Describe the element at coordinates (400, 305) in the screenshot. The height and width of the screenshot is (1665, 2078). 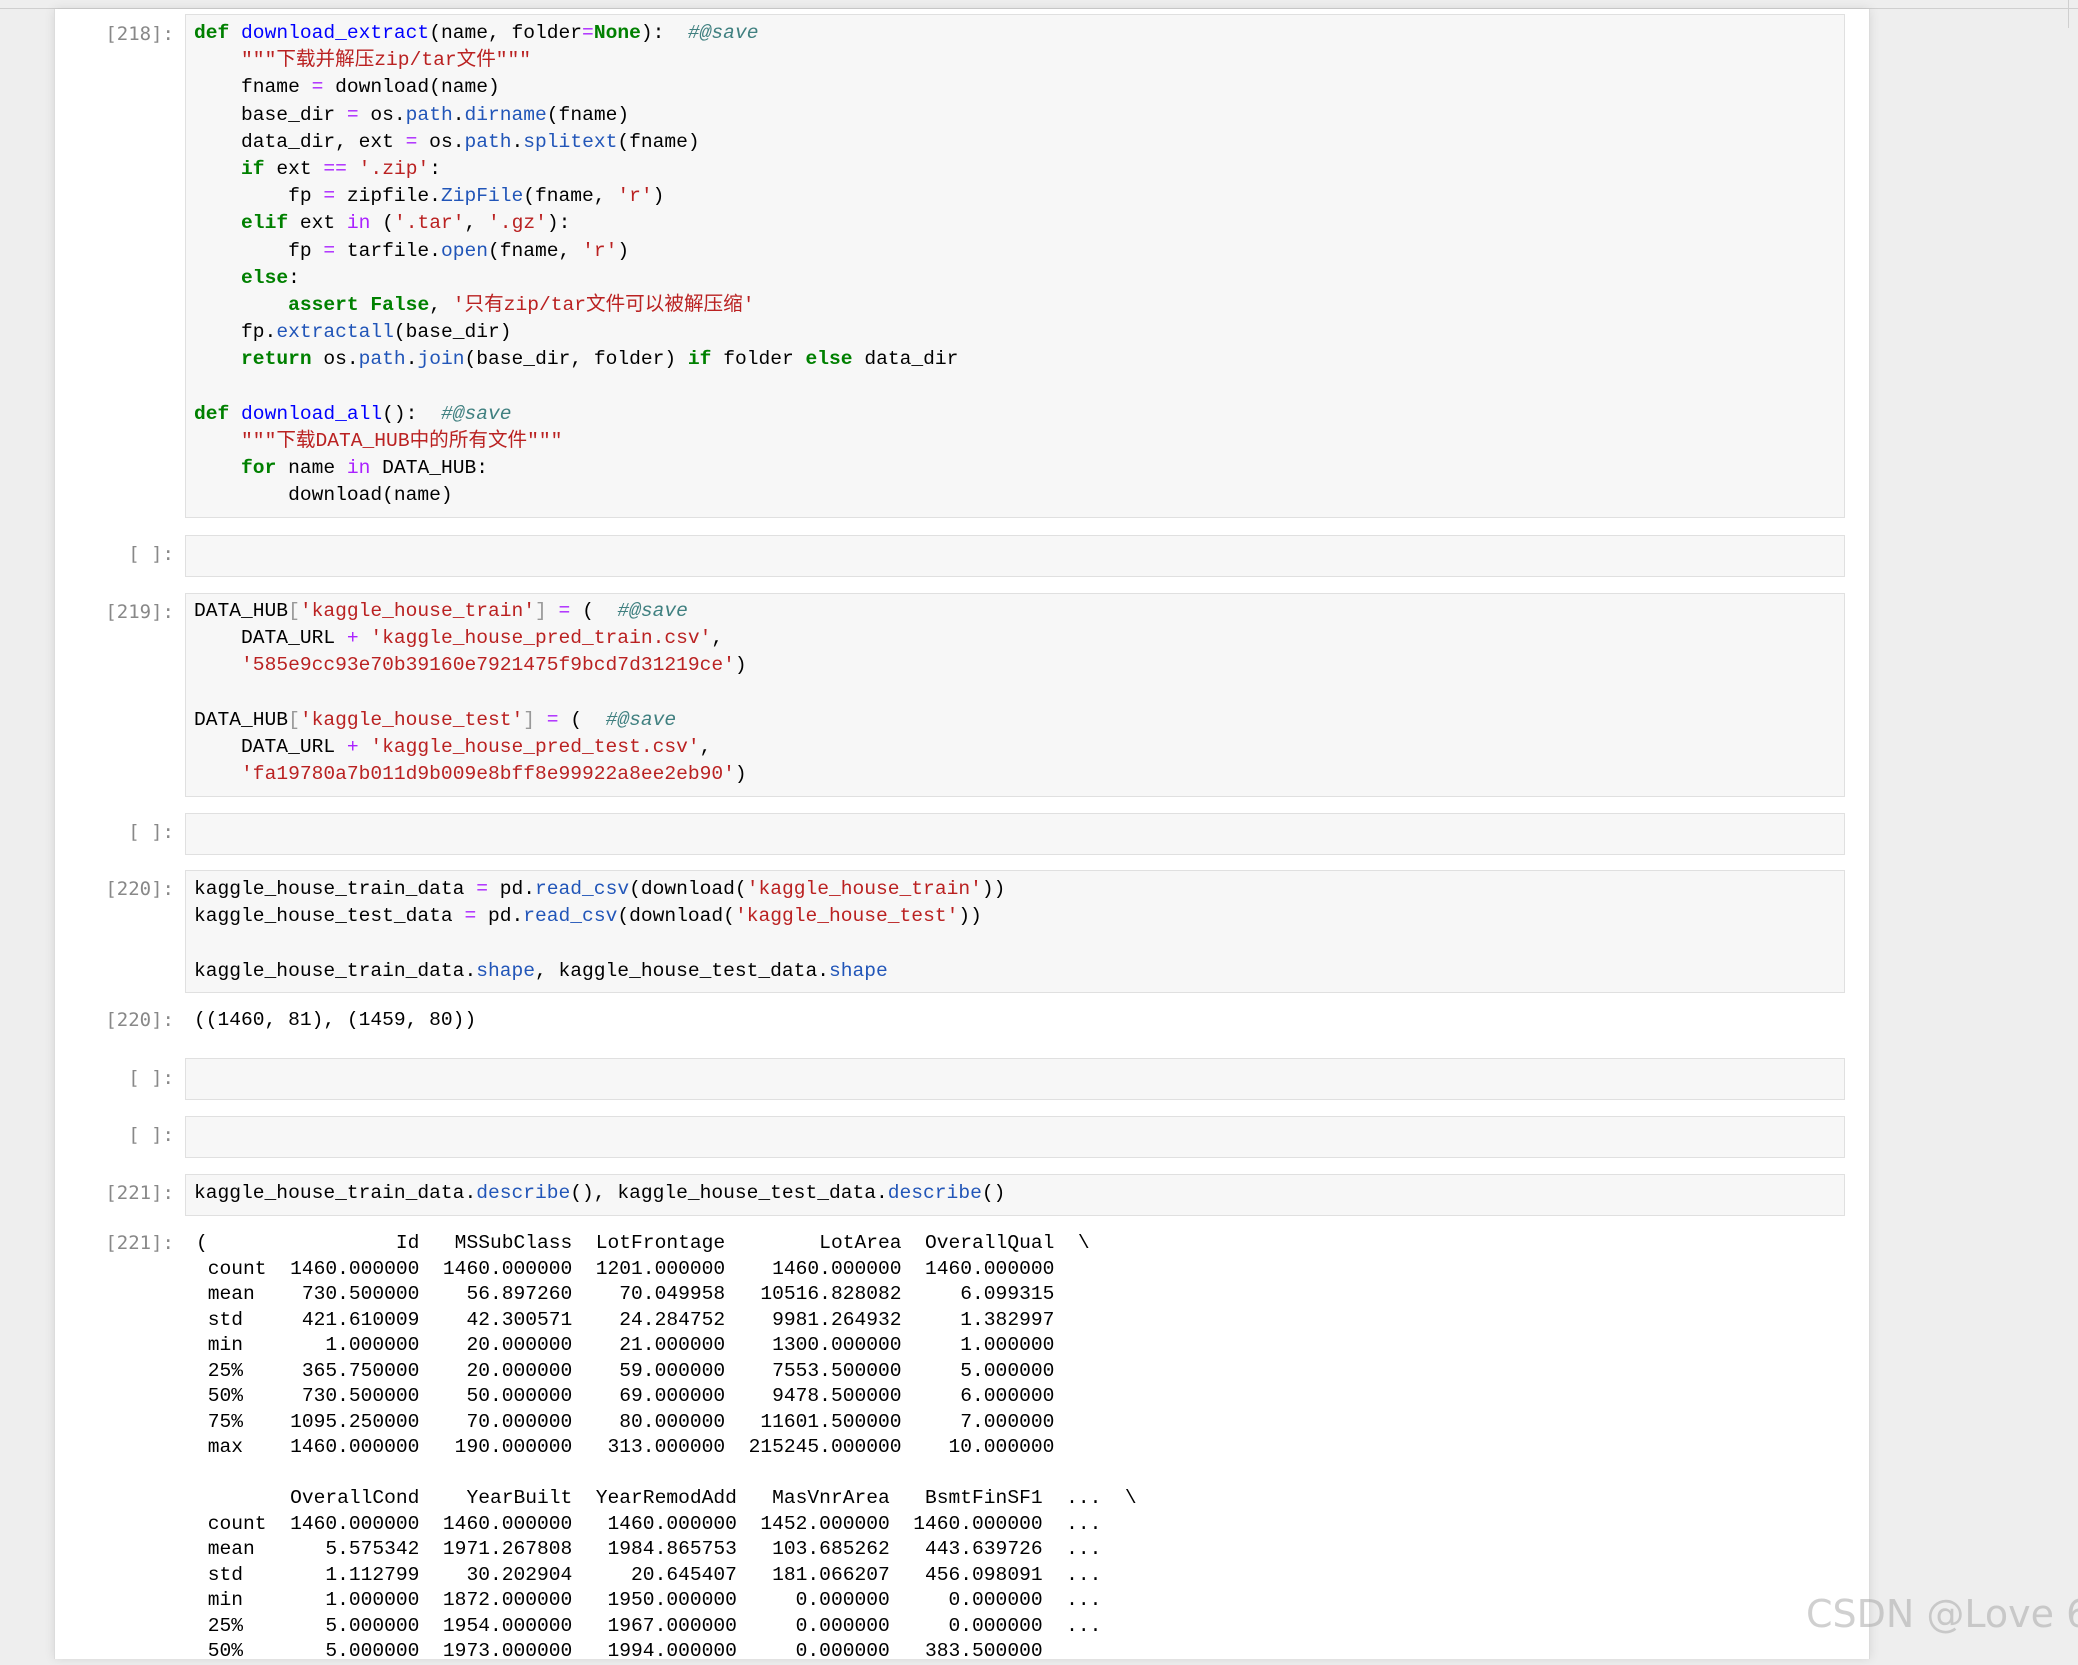
I see `code-token: False` at that location.